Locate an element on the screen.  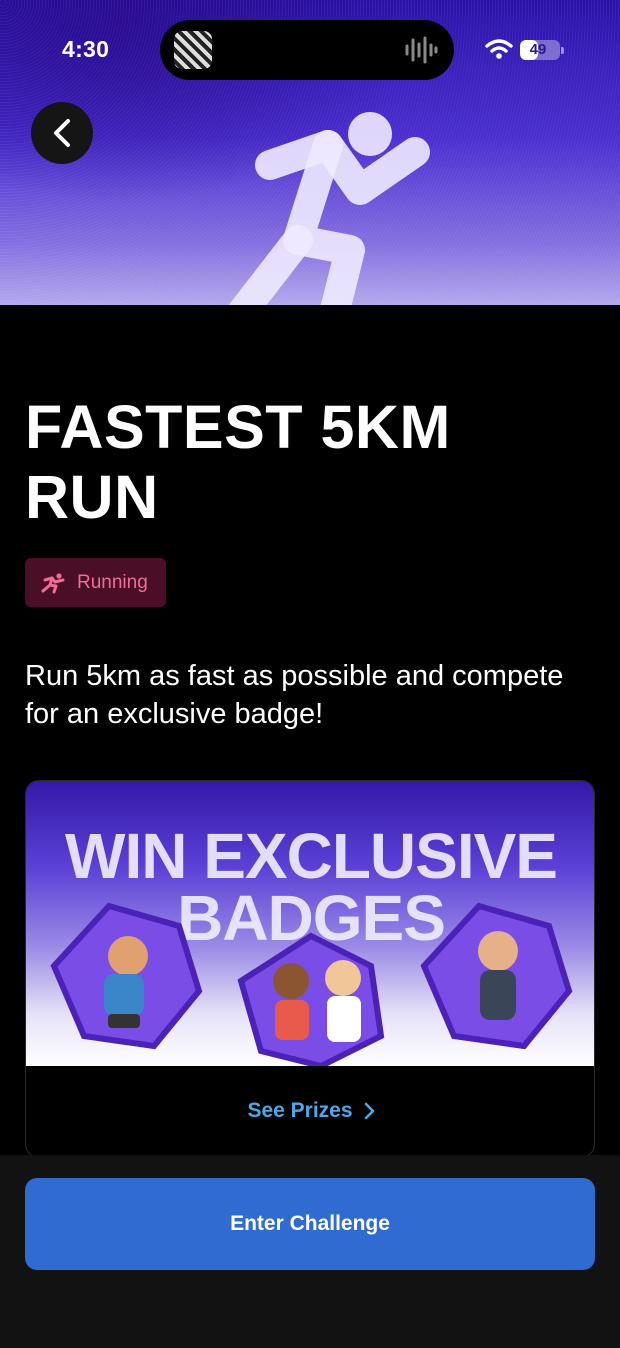
badge-illustrations is located at coordinates (311, 984).